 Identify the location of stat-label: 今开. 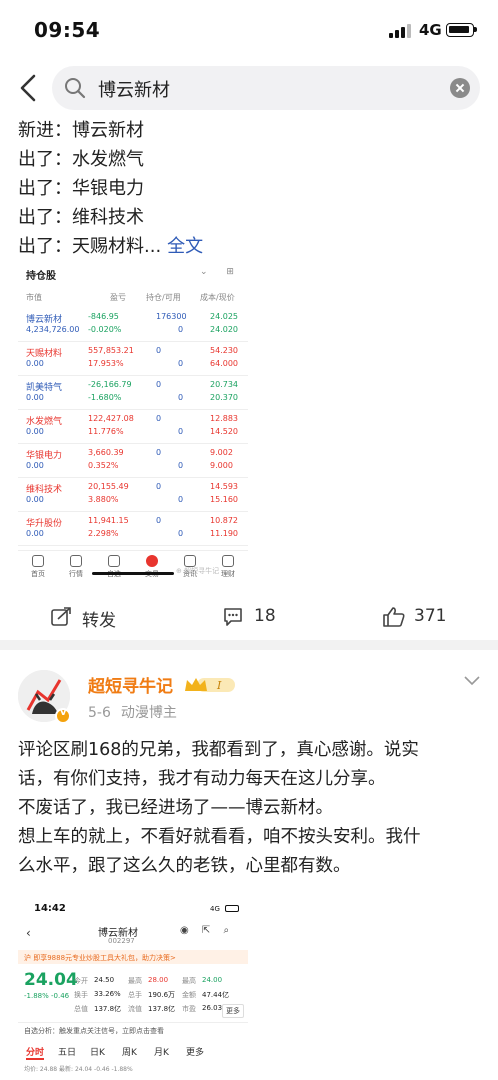
(81, 981).